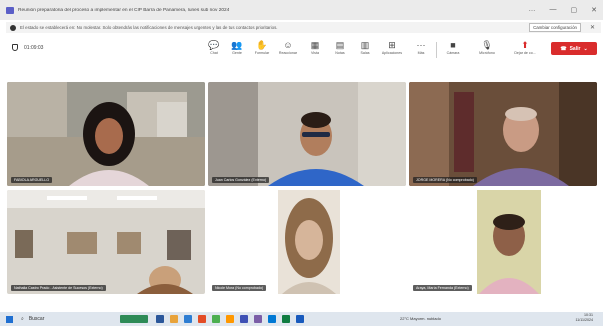  Describe the element at coordinates (216, 319) in the screenshot. I see `chrome-icon` at that location.